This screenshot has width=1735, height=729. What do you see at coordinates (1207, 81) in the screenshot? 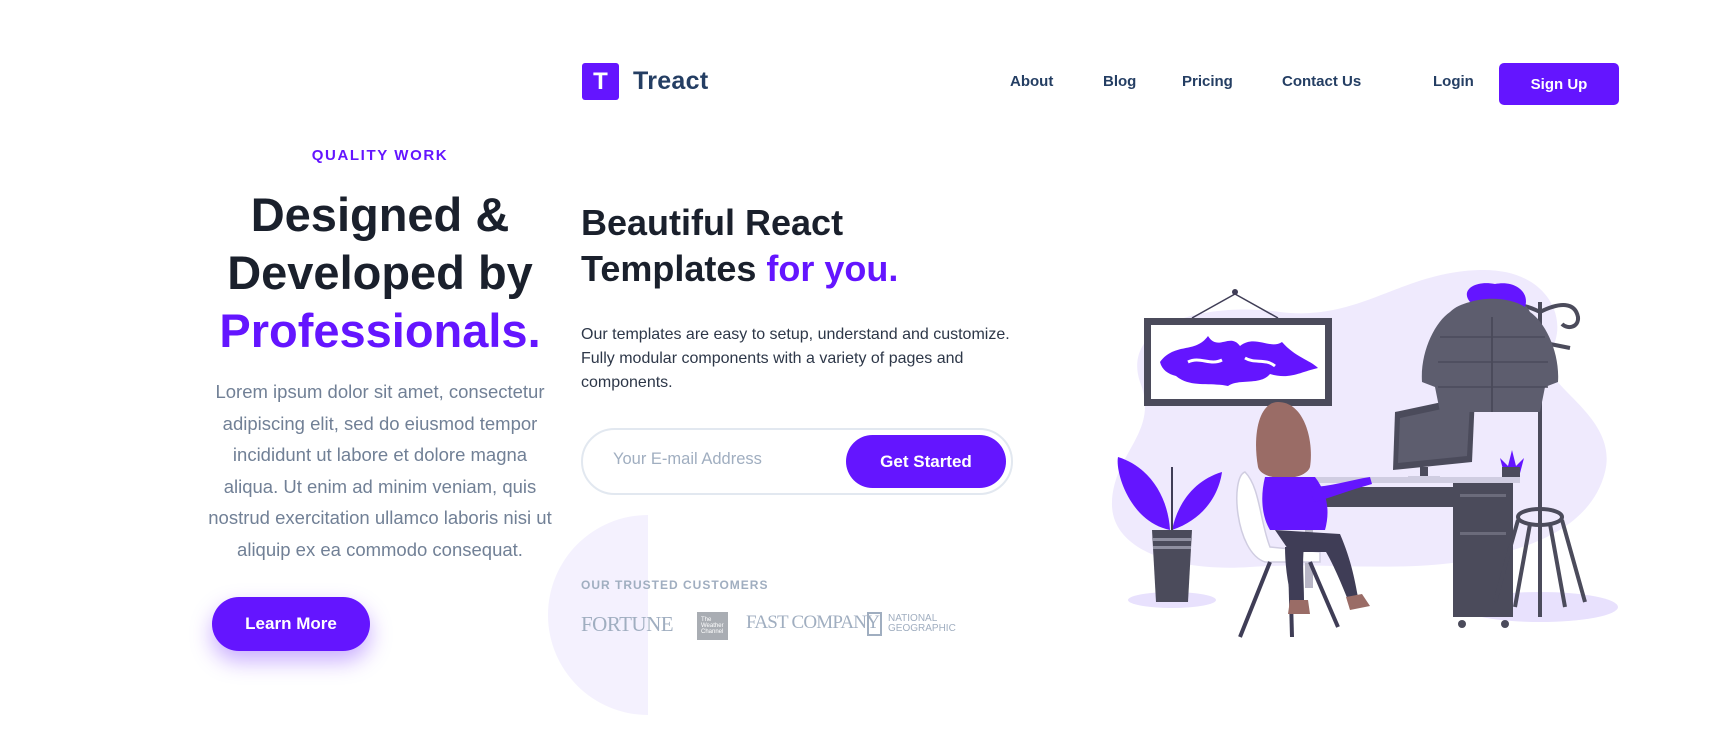
I see `nav-link-pricing: Pricing` at bounding box center [1207, 81].